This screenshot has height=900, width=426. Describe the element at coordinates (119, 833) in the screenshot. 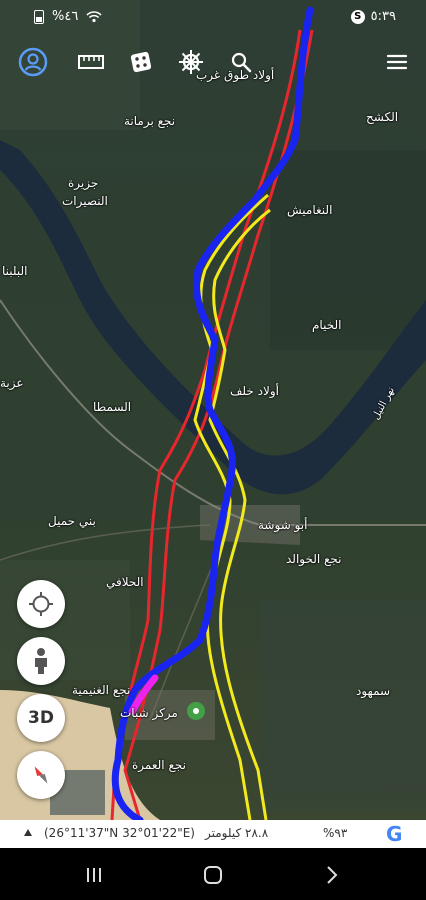

I see `coordinates-readout: (26°11'37"N 32°01'22"E)` at that location.